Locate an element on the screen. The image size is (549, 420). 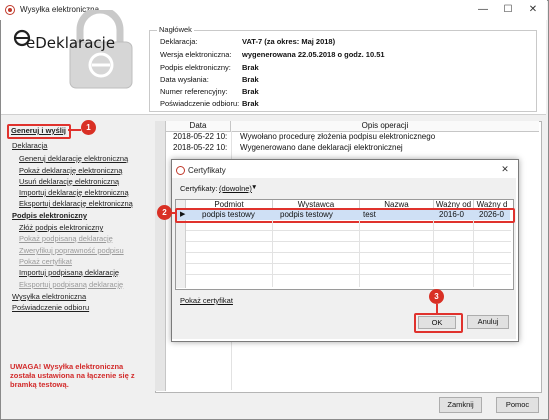
sidebar-item-generate-edecl: Generuj deklarację elektroniczną is located at coordinates (73, 158).